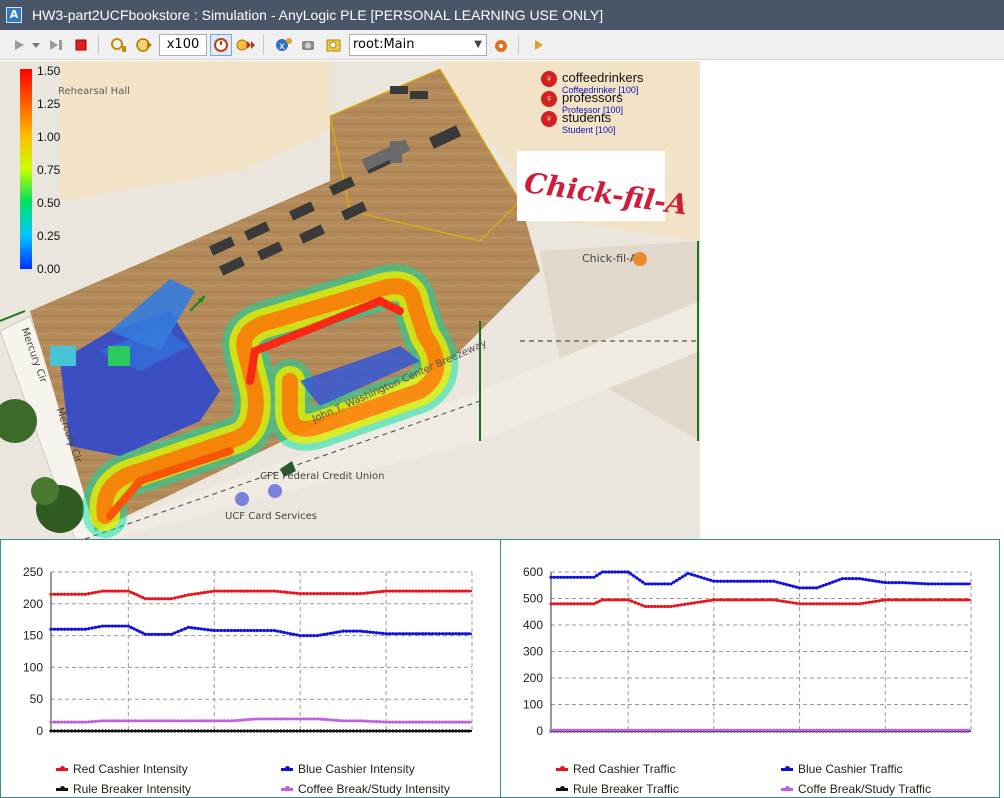 Image resolution: width=1004 pixels, height=798 pixels. I want to click on toolbar-separator, so click(518, 44).